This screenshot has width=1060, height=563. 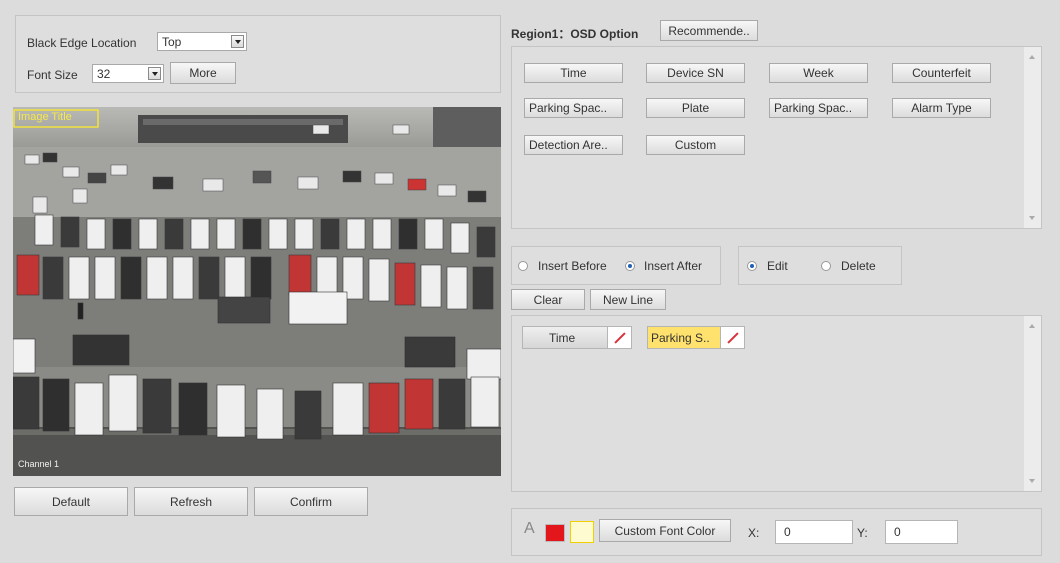 What do you see at coordinates (628, 299) in the screenshot?
I see `new-line-button: New Line` at bounding box center [628, 299].